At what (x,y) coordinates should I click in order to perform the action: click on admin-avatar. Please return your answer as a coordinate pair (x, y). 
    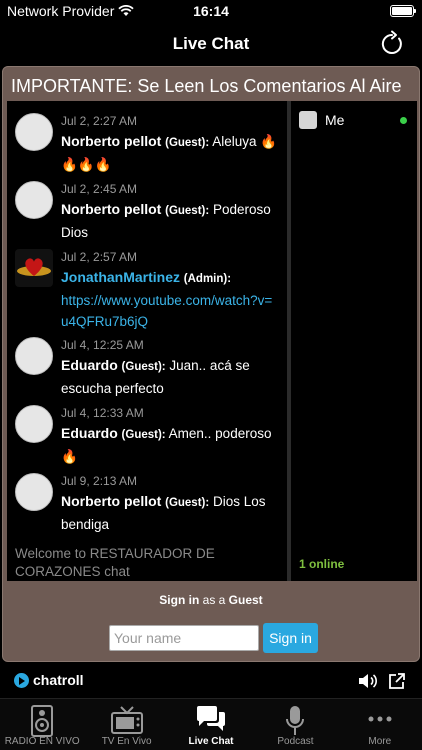
    Looking at the image, I should click on (34, 268).